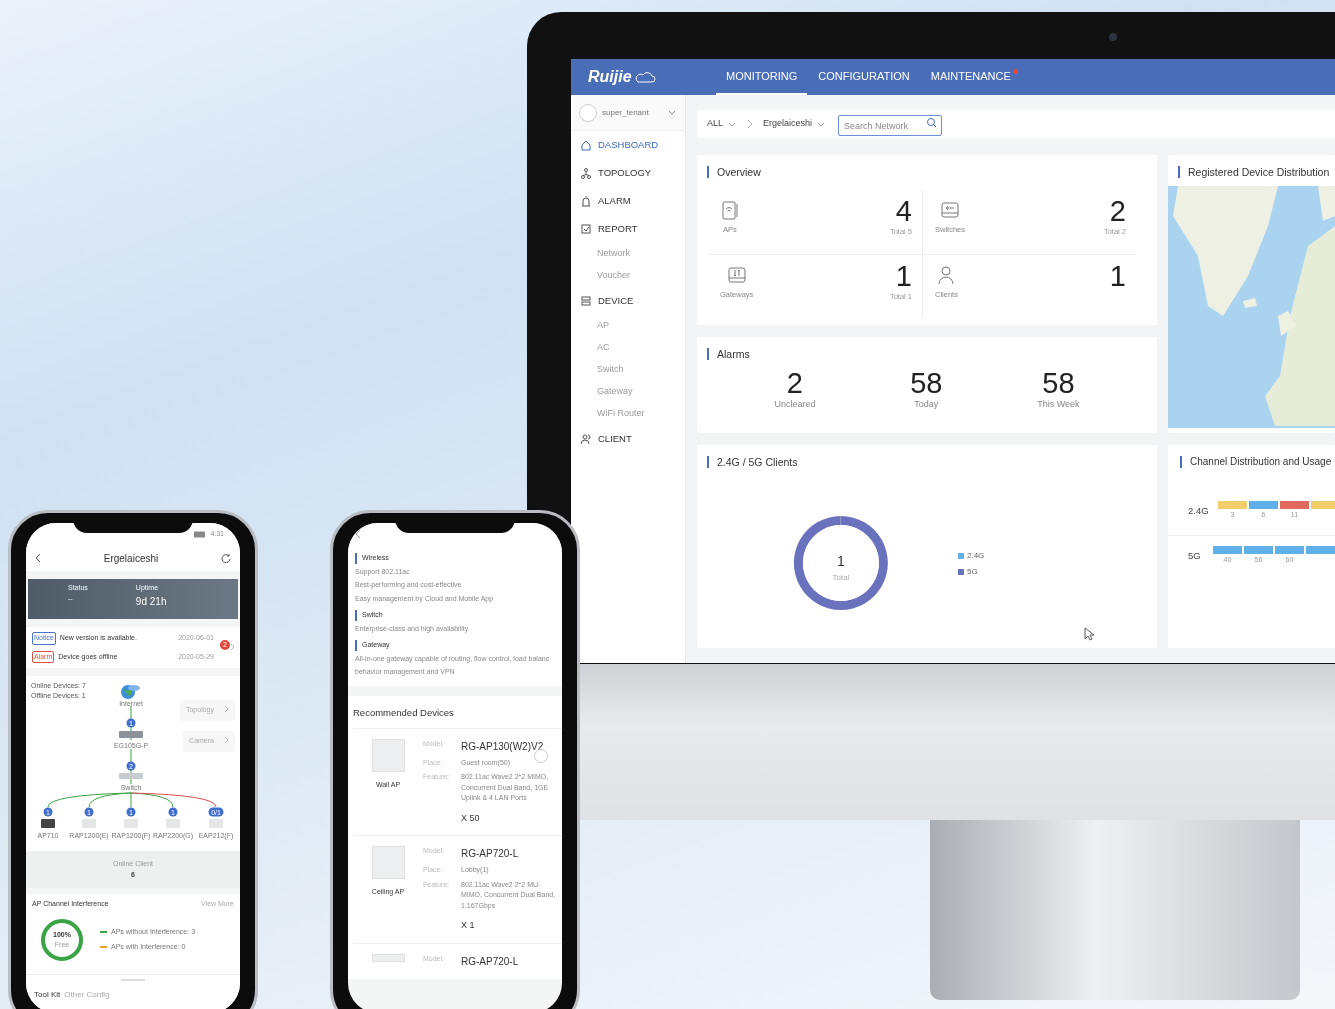  What do you see at coordinates (503, 746) in the screenshot?
I see `field-value: RG-AP130(W2)V2` at bounding box center [503, 746].